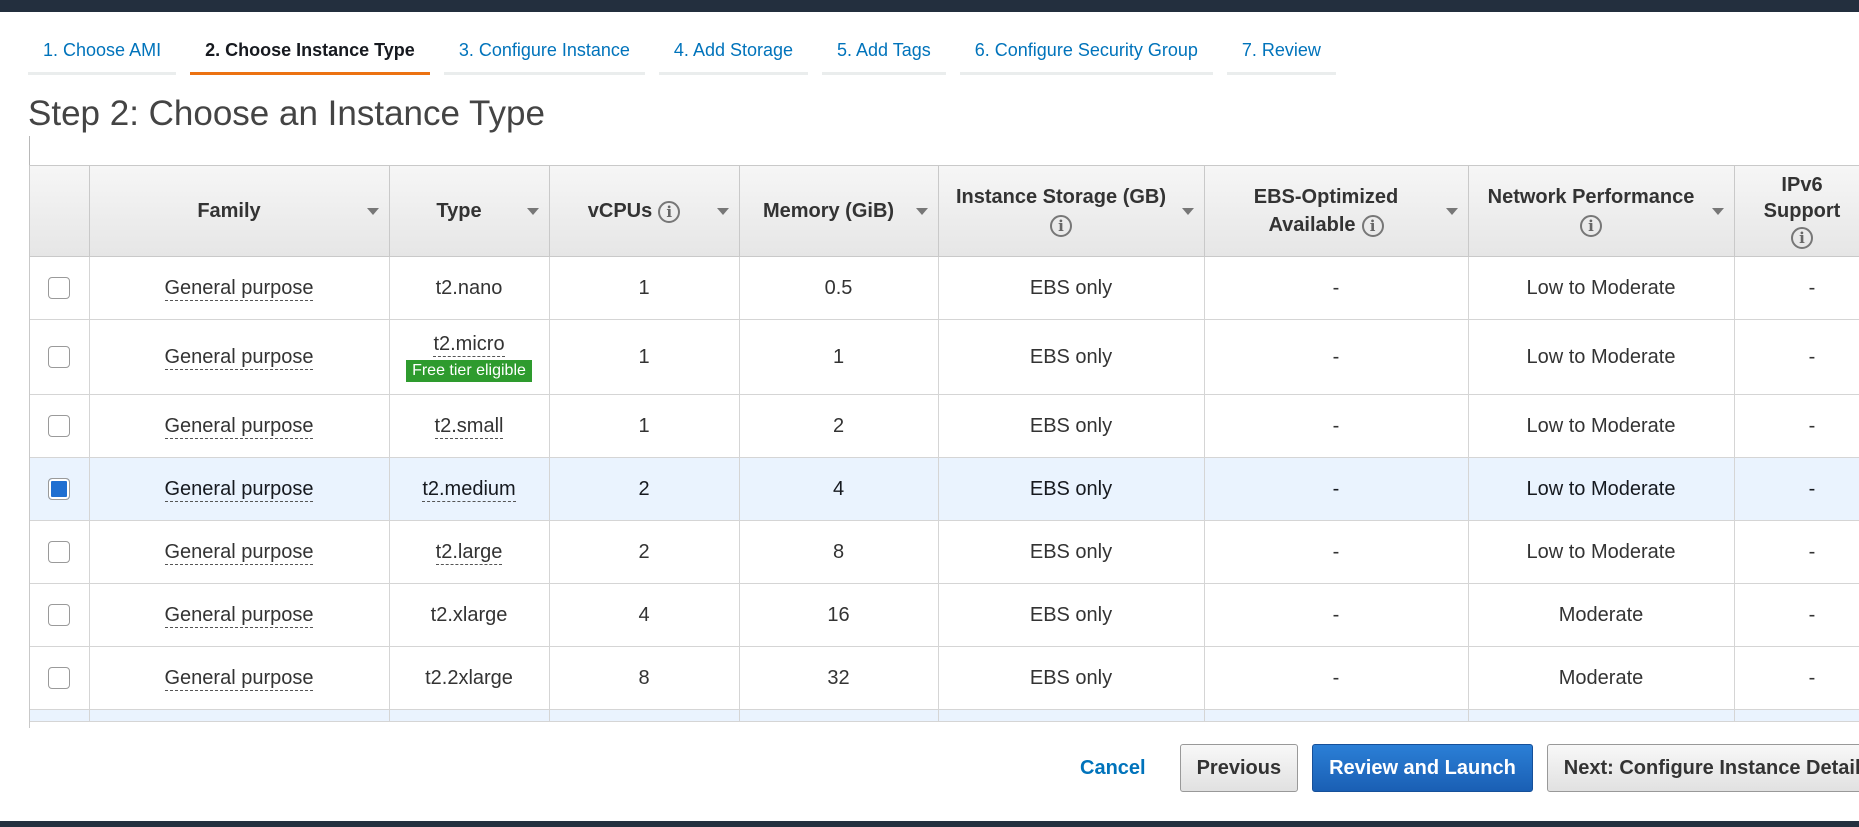 Image resolution: width=1859 pixels, height=827 pixels. I want to click on column-header-vcpus: vCPUs i, so click(644, 211).